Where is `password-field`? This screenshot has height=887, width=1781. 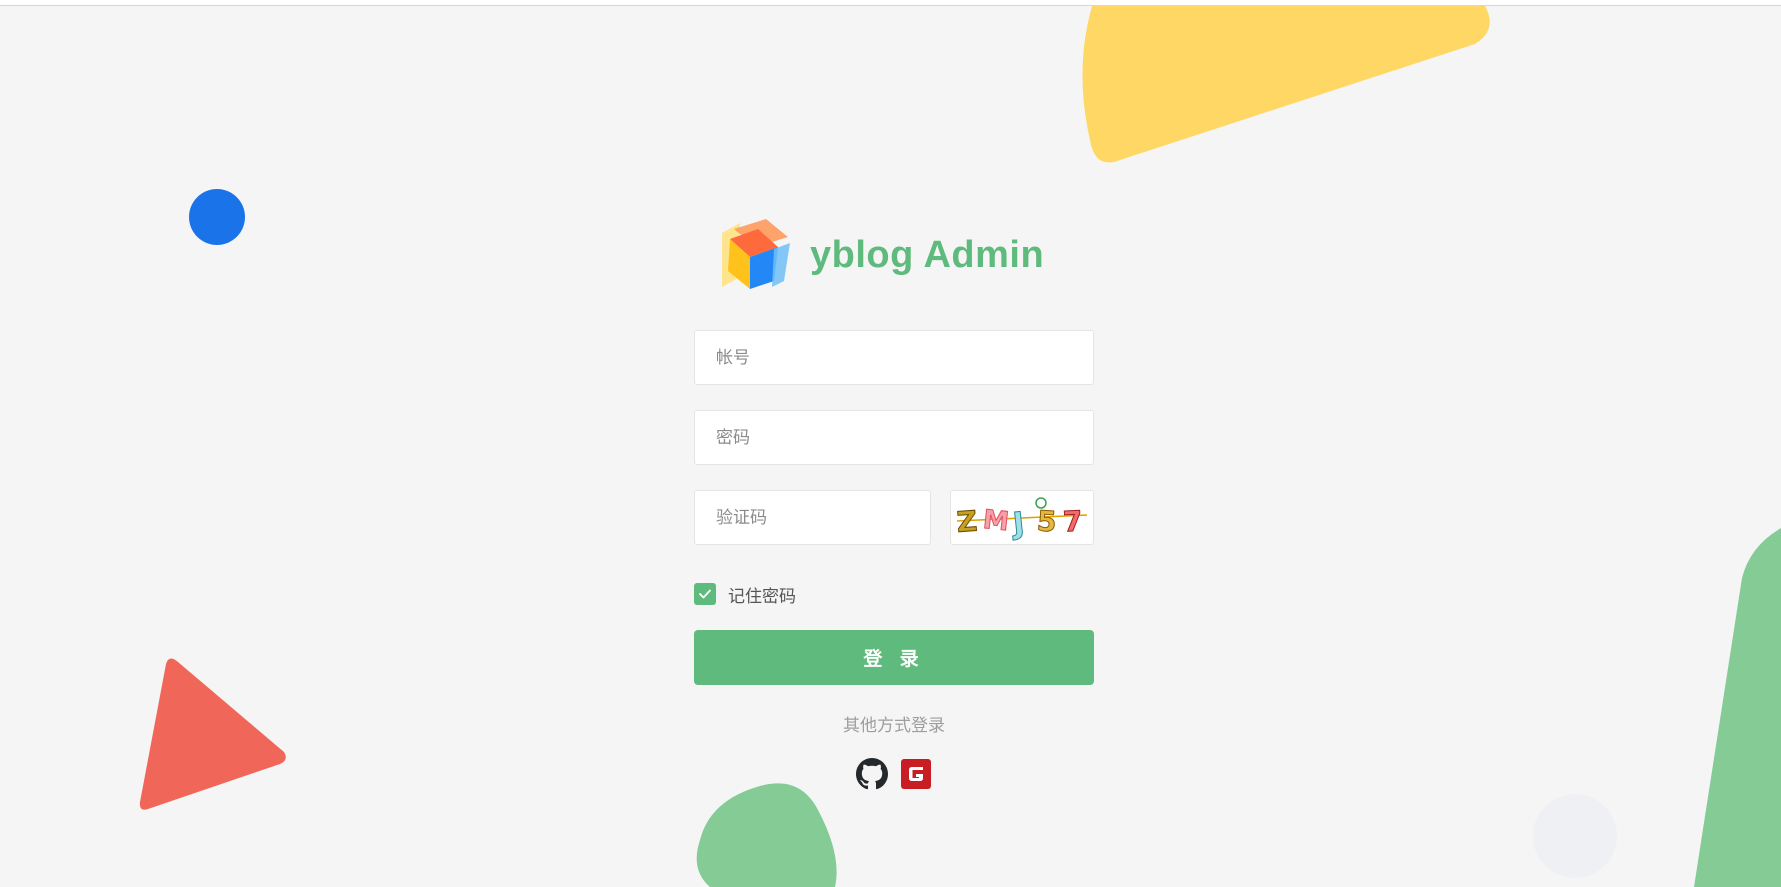 password-field is located at coordinates (894, 437).